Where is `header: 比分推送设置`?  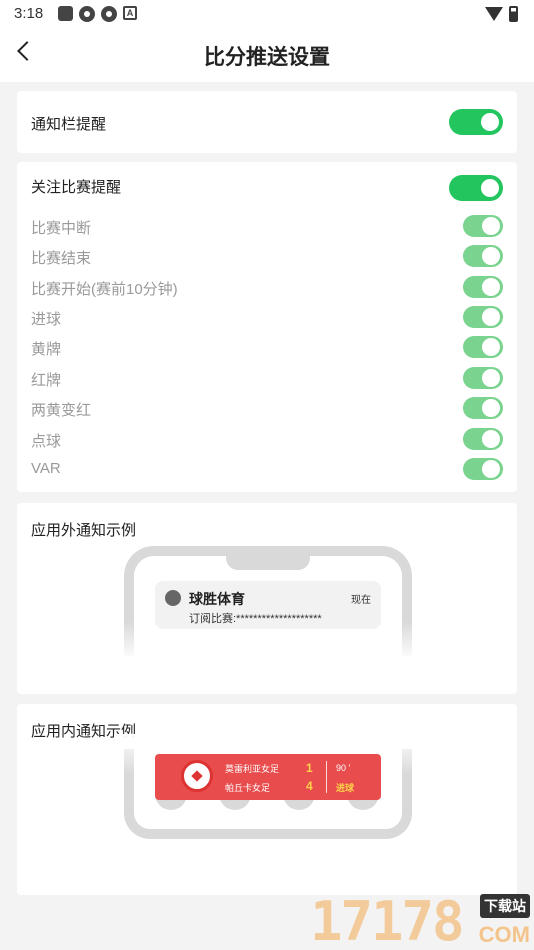
header: 比分推送设置 is located at coordinates (267, 55).